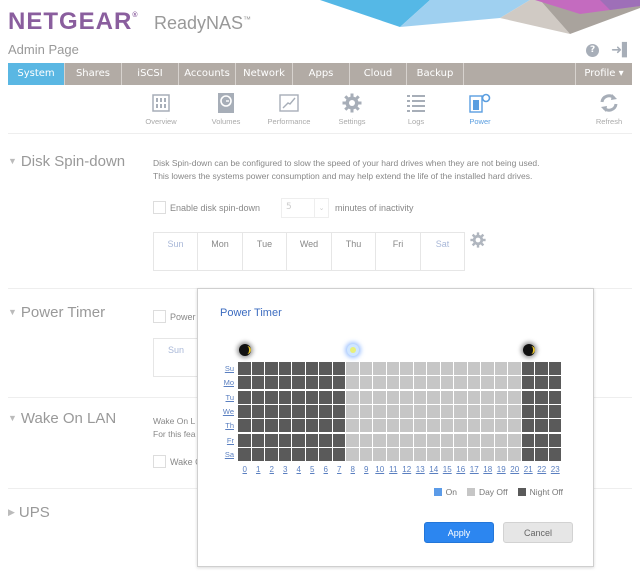  I want to click on help-icon: ?, so click(593, 50).